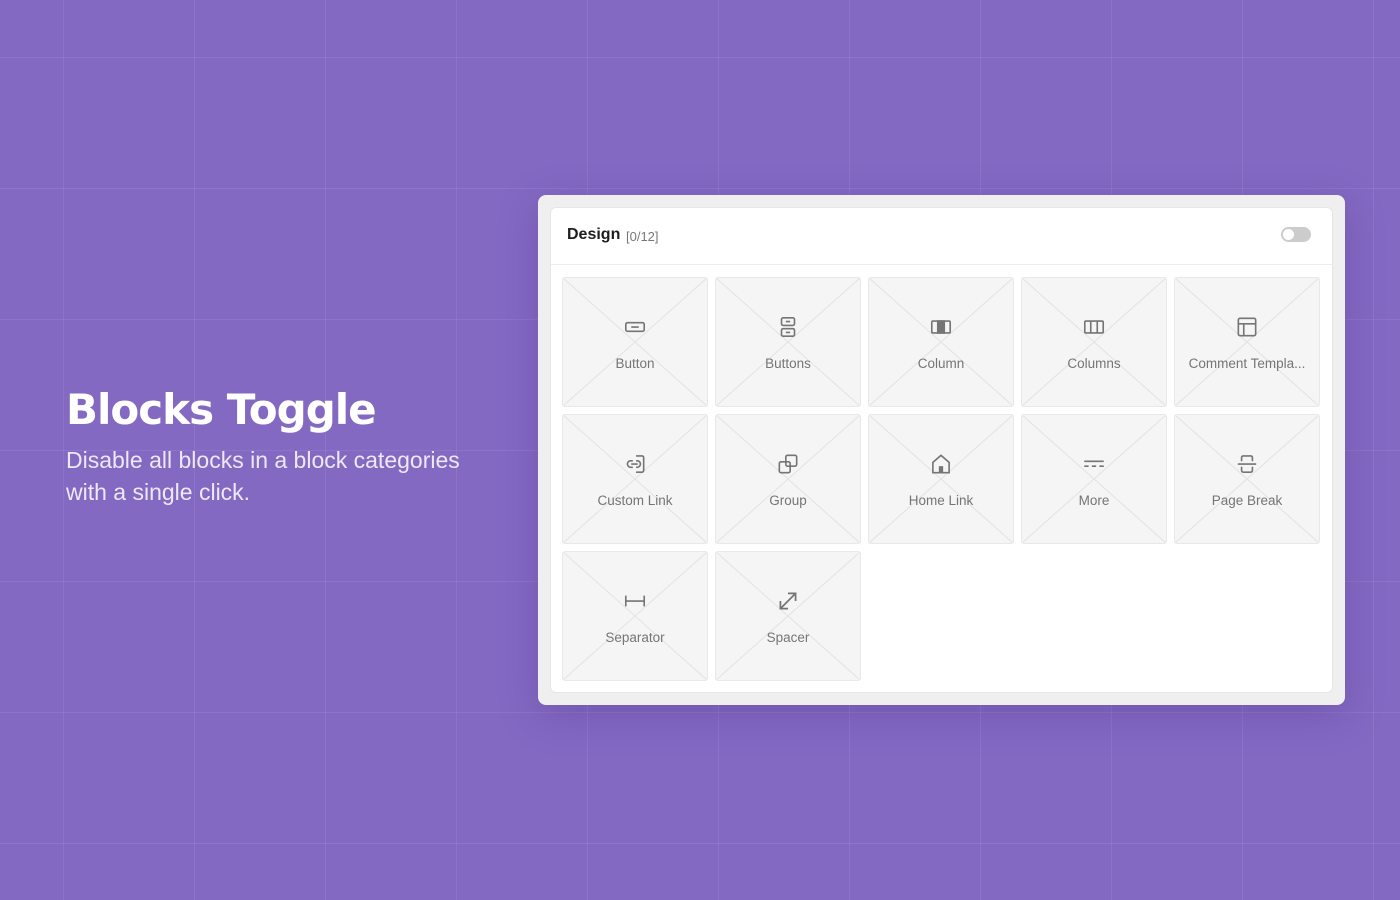 The image size is (1400, 900). Describe the element at coordinates (1288, 234) in the screenshot. I see `toggle-knob` at that location.